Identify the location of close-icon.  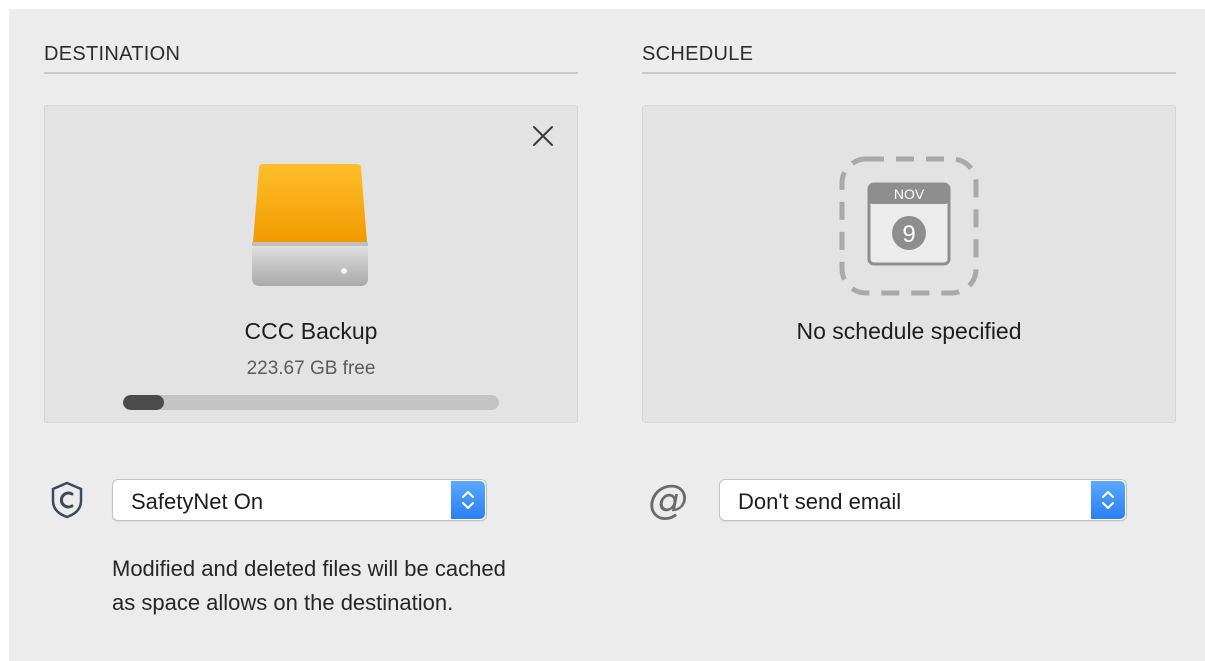
(543, 136).